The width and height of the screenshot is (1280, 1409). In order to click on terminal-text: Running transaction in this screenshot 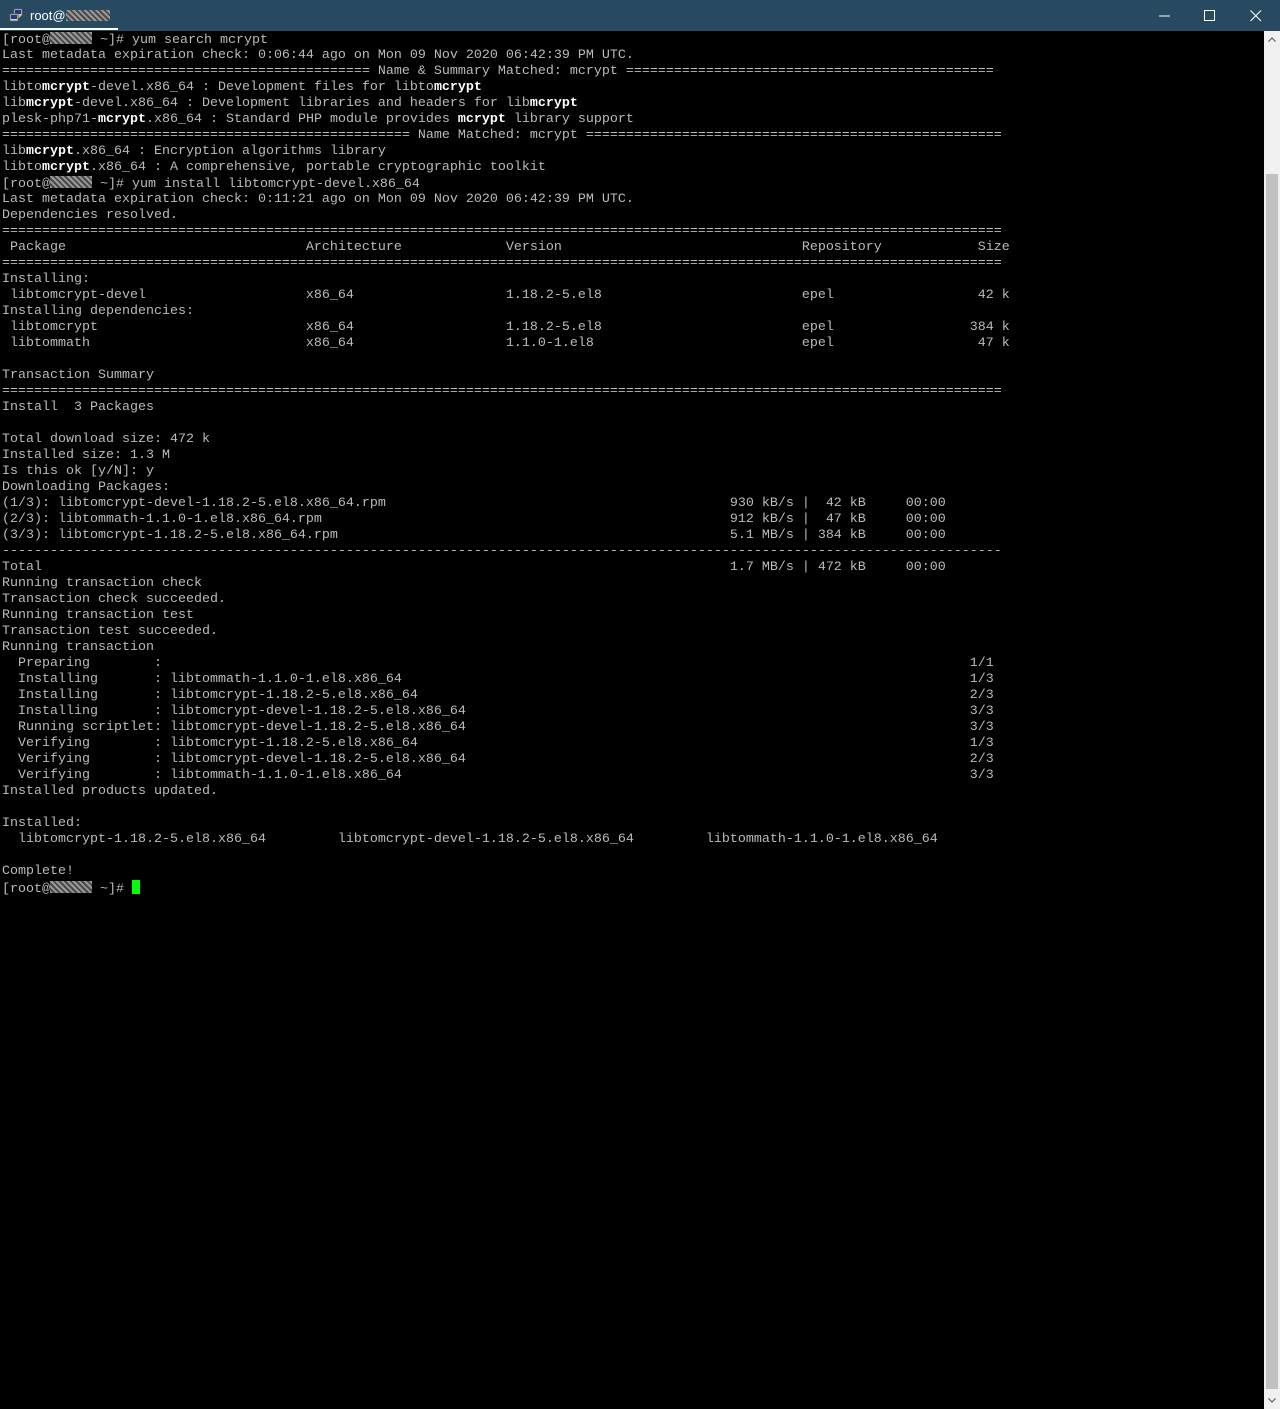, I will do `click(78, 647)`.